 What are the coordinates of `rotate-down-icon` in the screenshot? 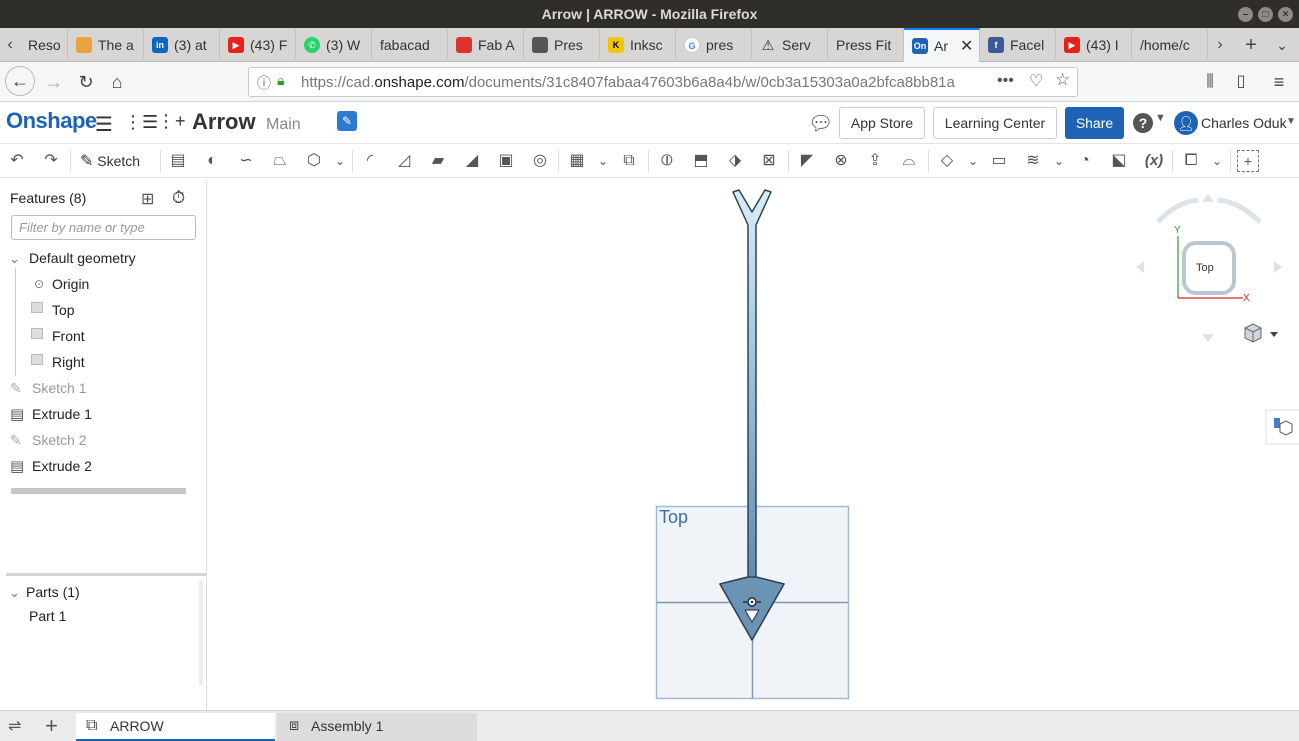 It's located at (1208, 338).